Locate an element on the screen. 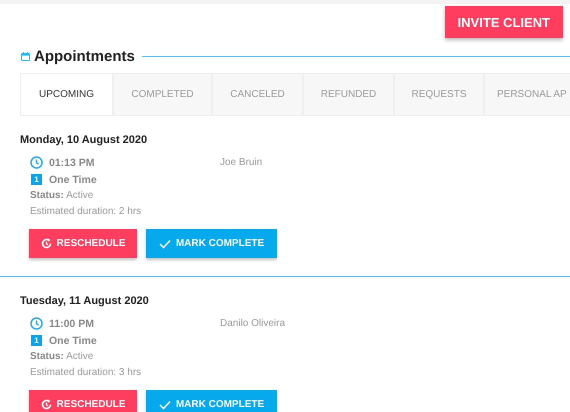 Image resolution: width=570 pixels, height=412 pixels. tab: REFUNDED is located at coordinates (348, 94).